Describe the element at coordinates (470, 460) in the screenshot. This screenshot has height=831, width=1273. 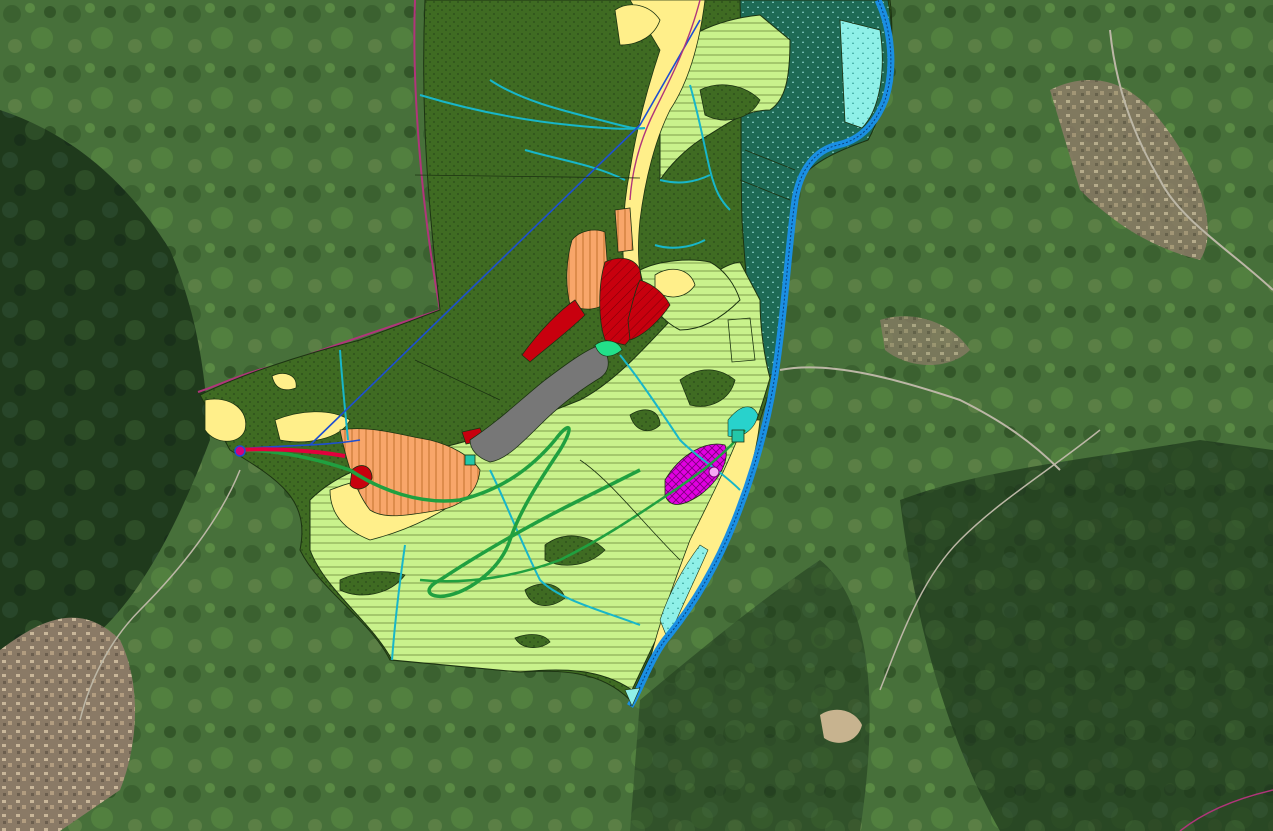
I see `map-marker-teal` at that location.